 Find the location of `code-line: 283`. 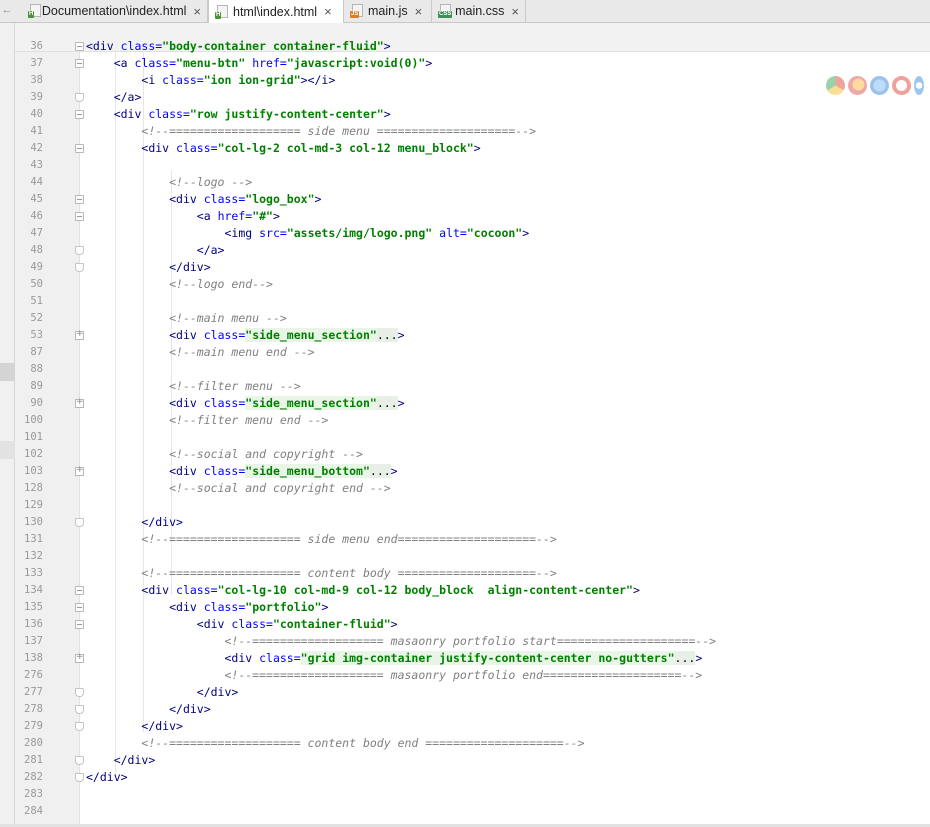

code-line: 283 is located at coordinates (472, 794).